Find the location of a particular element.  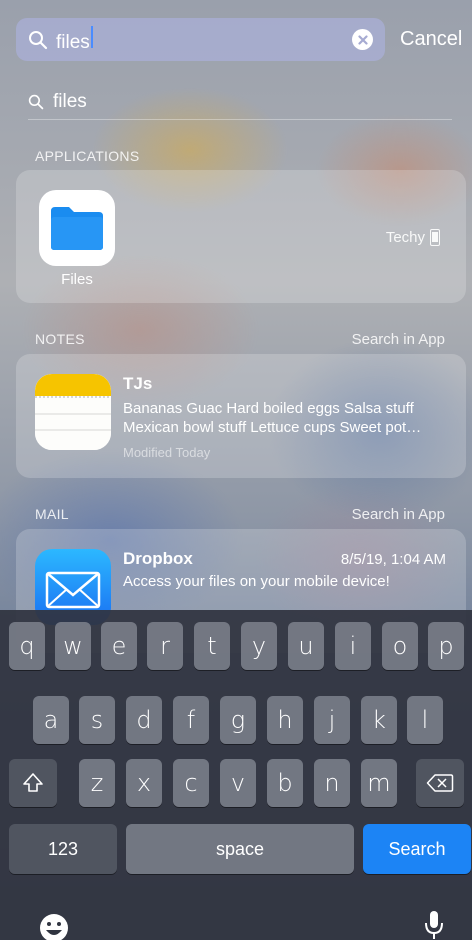

key-t: t is located at coordinates (212, 646).